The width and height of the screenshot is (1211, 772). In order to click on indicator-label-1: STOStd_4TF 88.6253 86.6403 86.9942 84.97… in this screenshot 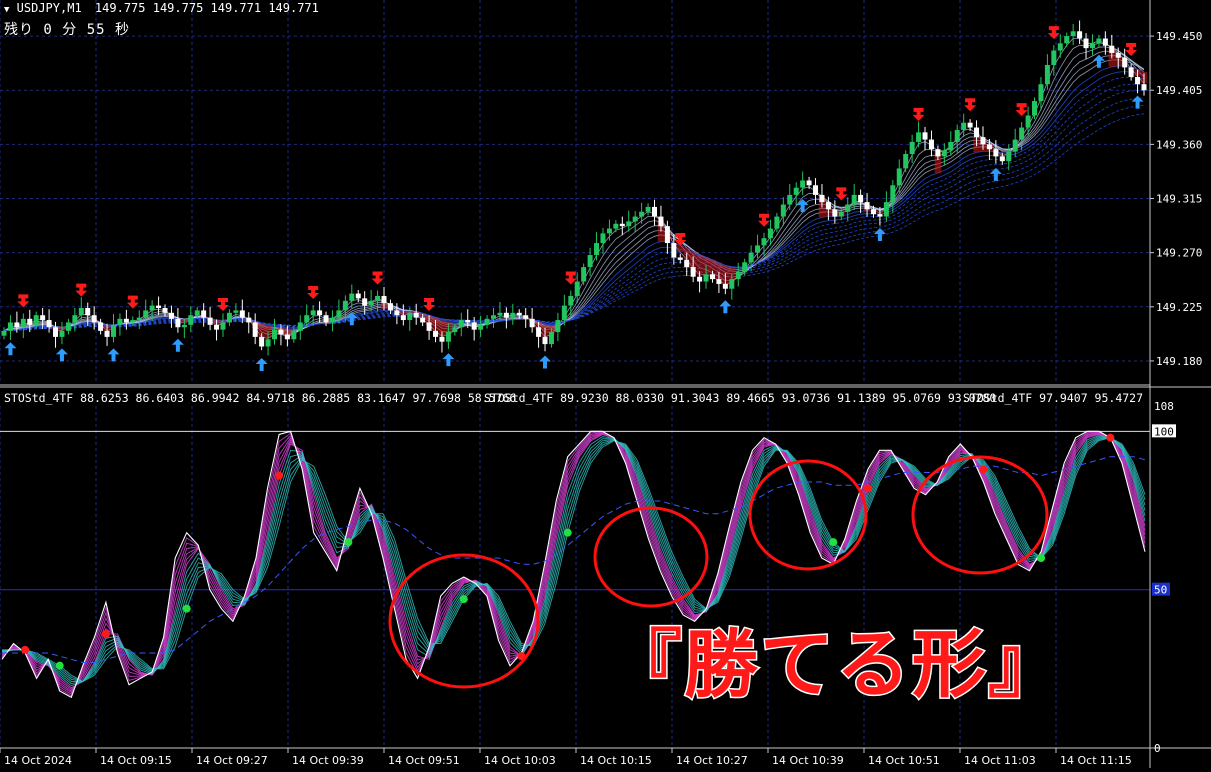, I will do `click(260, 398)`.